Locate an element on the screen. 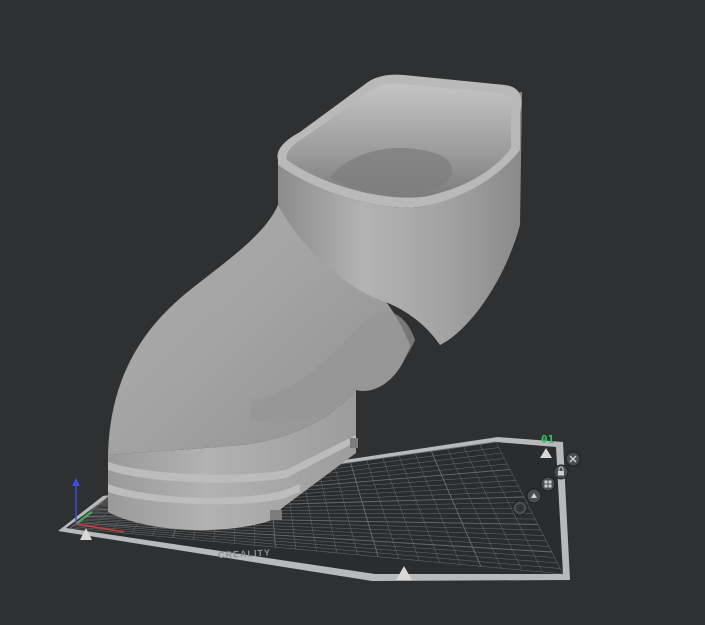  settings-icon is located at coordinates (520, 508).